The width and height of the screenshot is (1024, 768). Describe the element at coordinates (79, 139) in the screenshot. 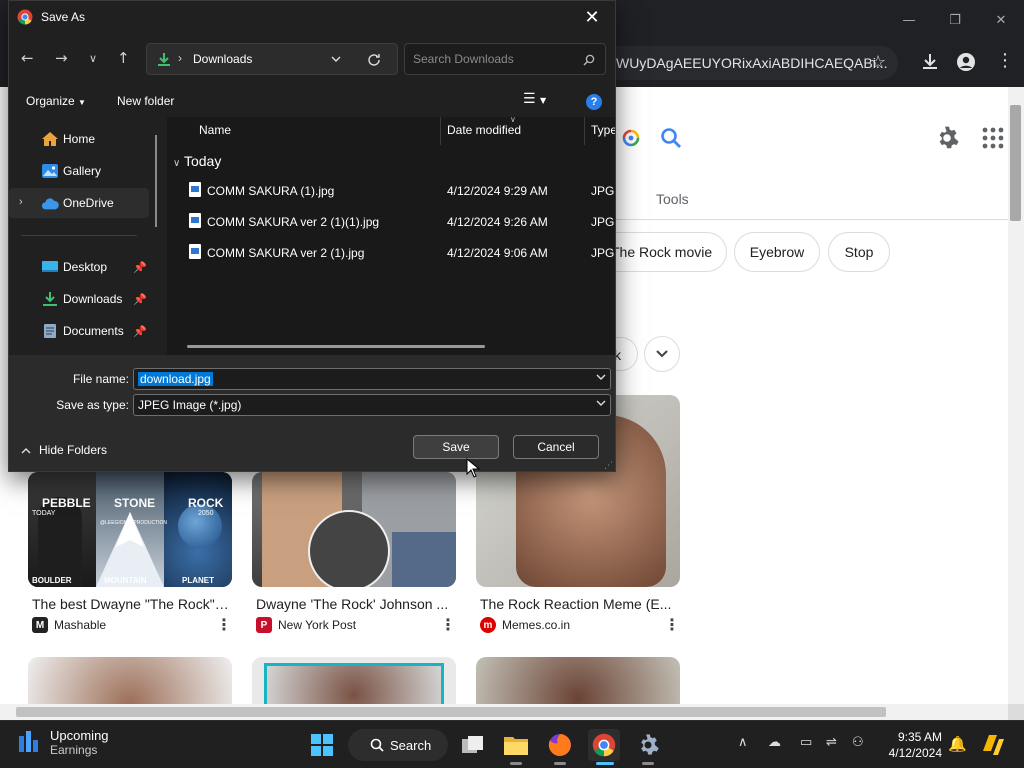

I see `nav-item-home: Home` at that location.